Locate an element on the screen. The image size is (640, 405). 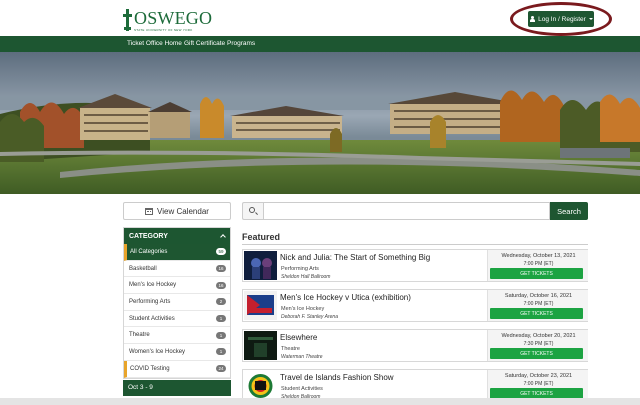
category-count-badge: 24 is located at coordinates (221, 369).